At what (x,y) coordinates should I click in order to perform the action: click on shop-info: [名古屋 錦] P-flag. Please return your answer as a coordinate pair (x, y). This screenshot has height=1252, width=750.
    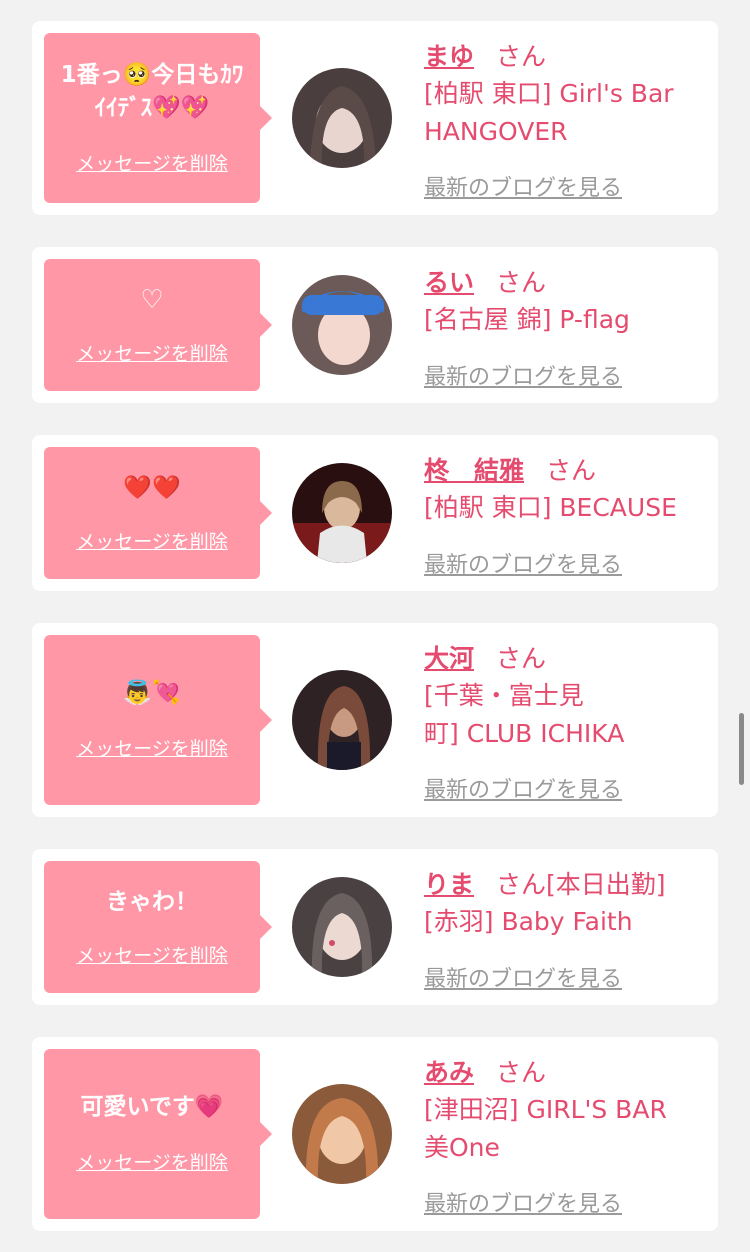
    Looking at the image, I should click on (527, 319).